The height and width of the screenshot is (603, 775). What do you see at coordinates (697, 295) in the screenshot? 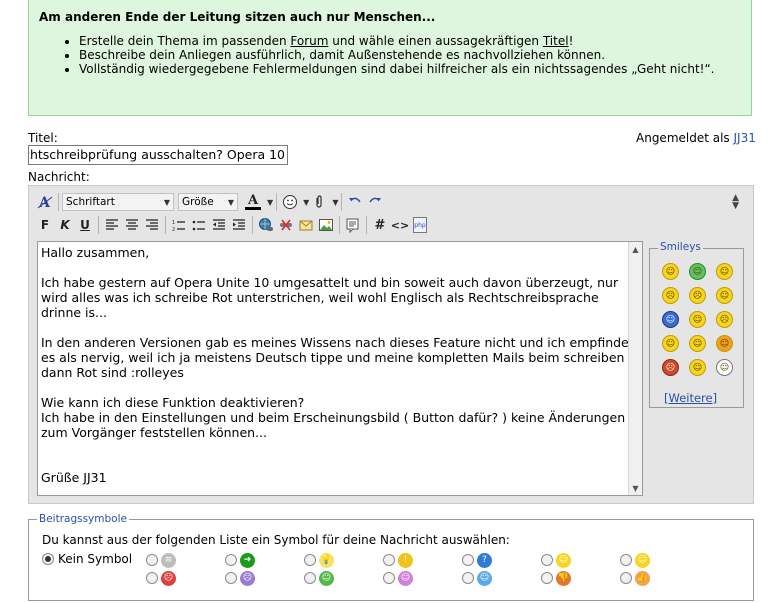
I see `confused-icon: ☹` at bounding box center [697, 295].